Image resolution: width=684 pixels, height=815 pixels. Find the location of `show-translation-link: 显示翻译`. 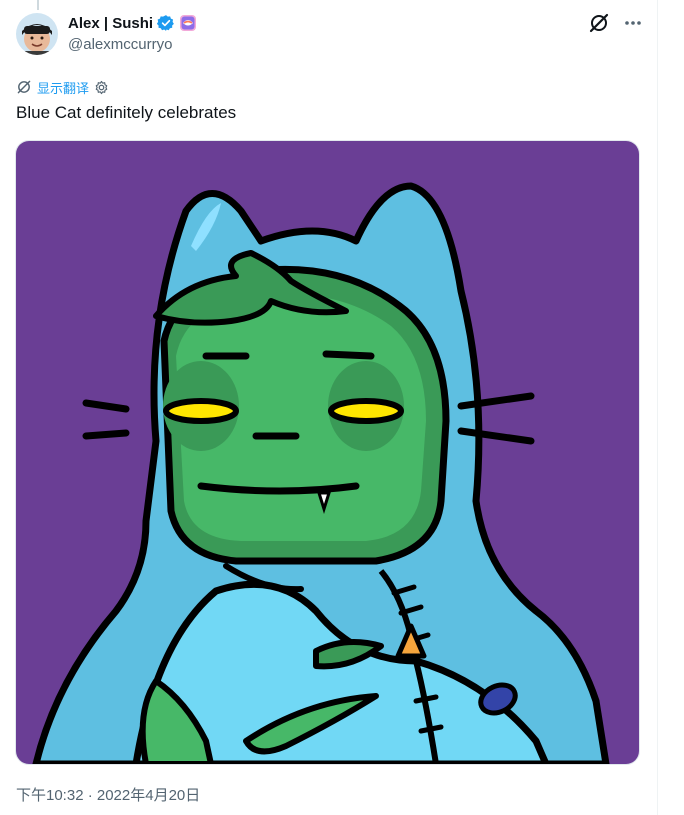

show-translation-link: 显示翻译 is located at coordinates (63, 87).